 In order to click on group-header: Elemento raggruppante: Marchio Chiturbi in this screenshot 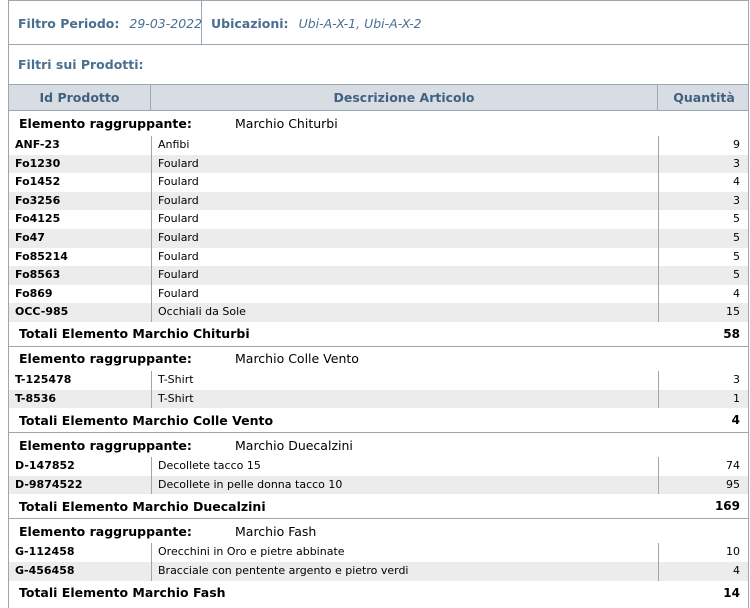, I will do `click(378, 123)`.